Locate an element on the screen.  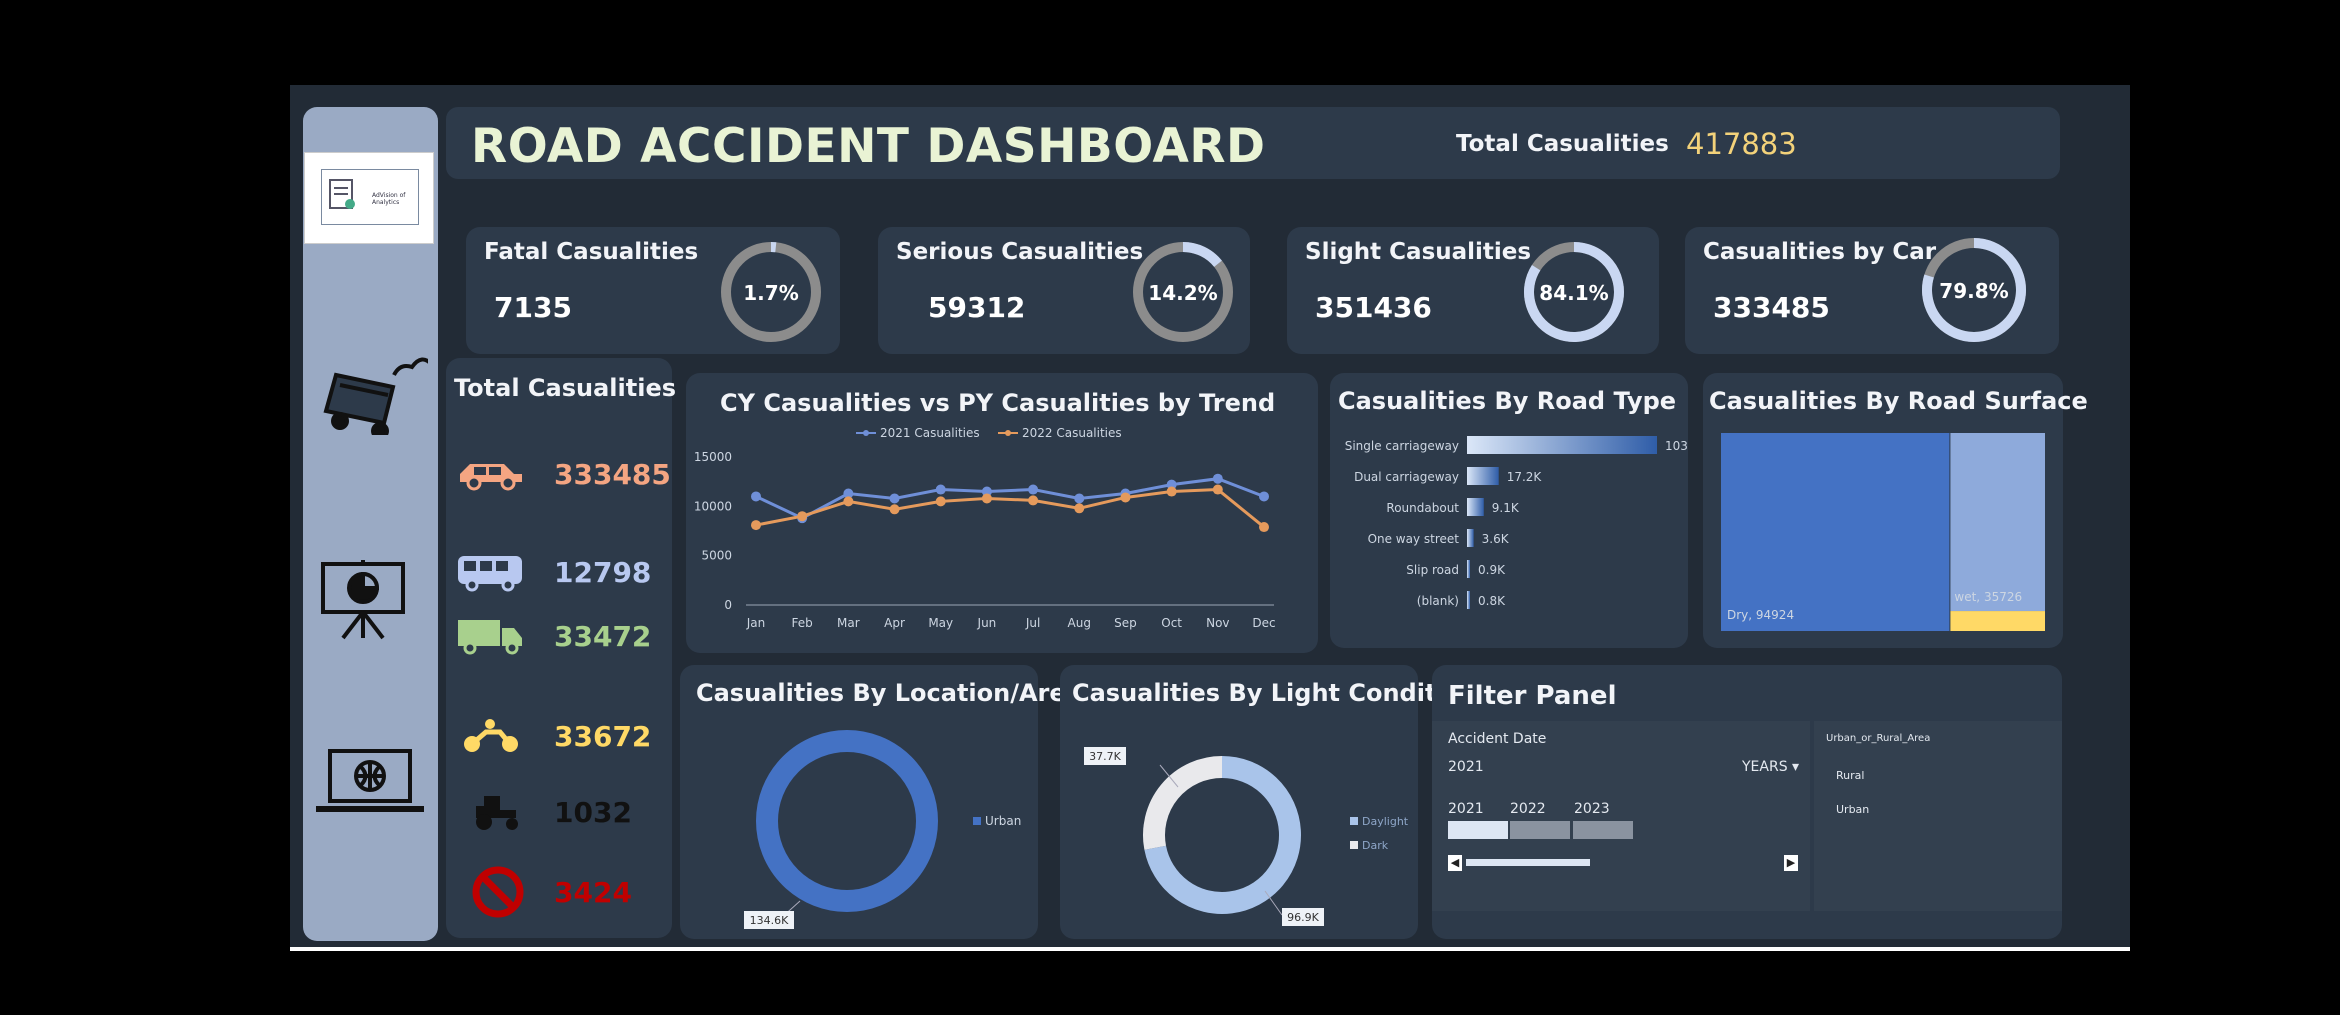
area-slicer: Urban_or_Rural_Area Rural Urban is located at coordinates (1938, 816).